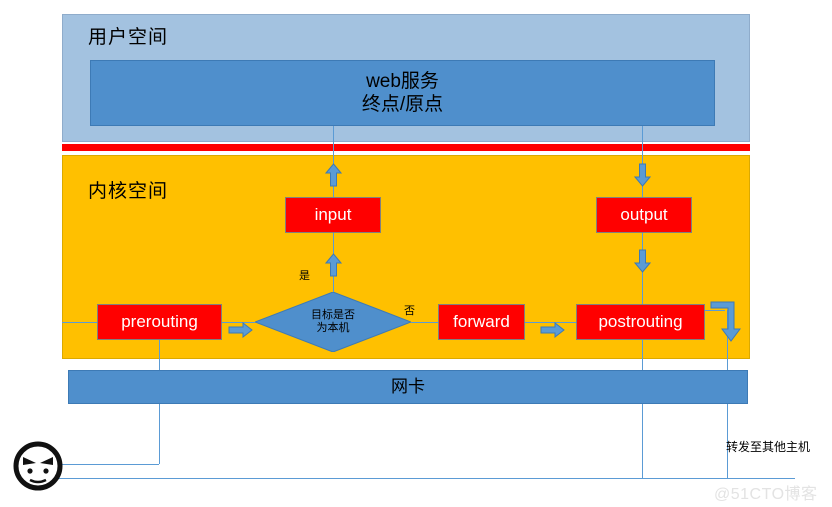 Image resolution: width=832 pixels, height=507 pixels. Describe the element at coordinates (552, 330) in the screenshot. I see `arrow-right-icon-forward-to-postrouting` at that location.